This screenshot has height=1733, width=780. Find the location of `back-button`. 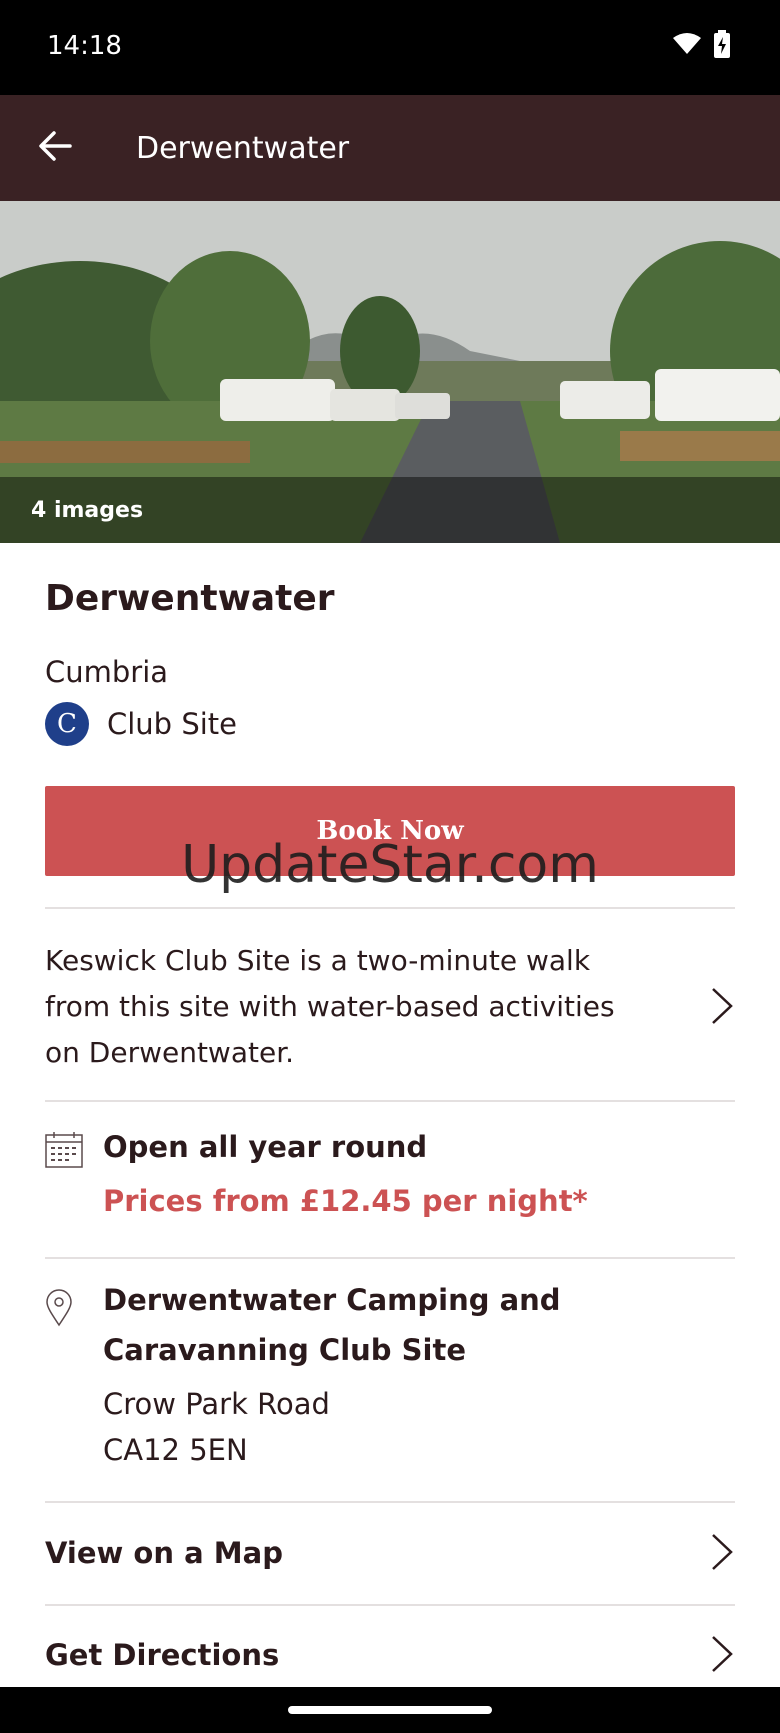

back-button is located at coordinates (55, 148).